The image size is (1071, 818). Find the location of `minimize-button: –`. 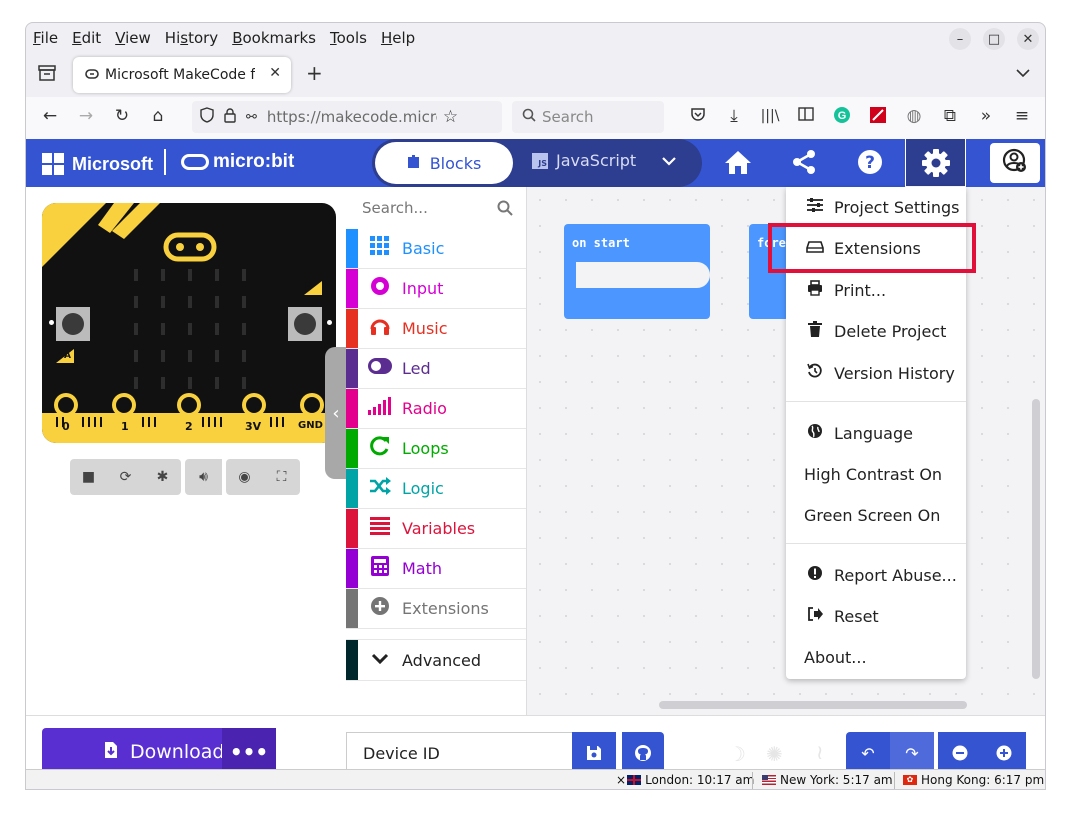

minimize-button: – is located at coordinates (960, 39).